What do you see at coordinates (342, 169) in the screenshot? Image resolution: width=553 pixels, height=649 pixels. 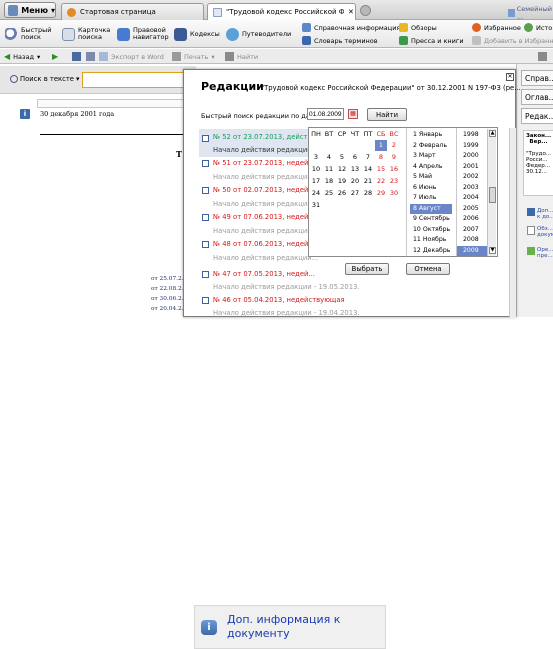 I see `calendar-day: 12` at bounding box center [342, 169].